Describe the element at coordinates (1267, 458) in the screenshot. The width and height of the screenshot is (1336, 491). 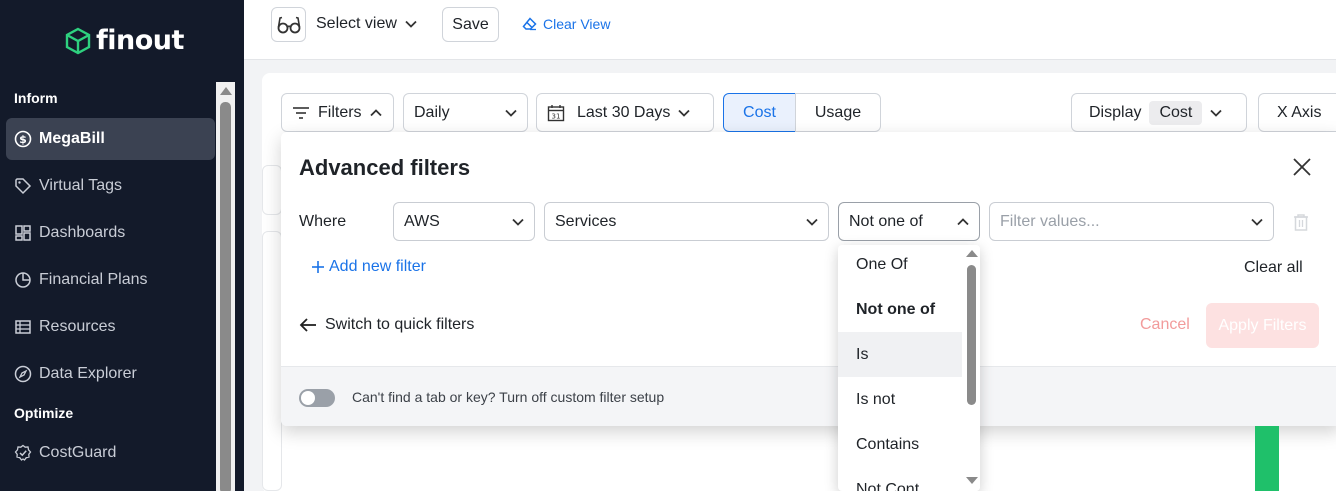
I see `chart-bar-fragment` at that location.